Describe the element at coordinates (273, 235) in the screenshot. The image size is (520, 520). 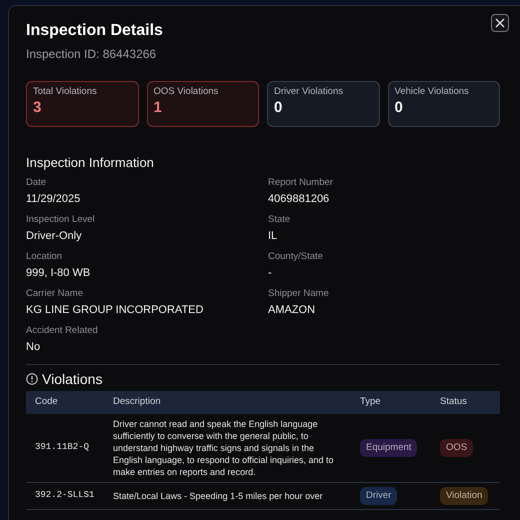
I see `field-value: IL` at that location.